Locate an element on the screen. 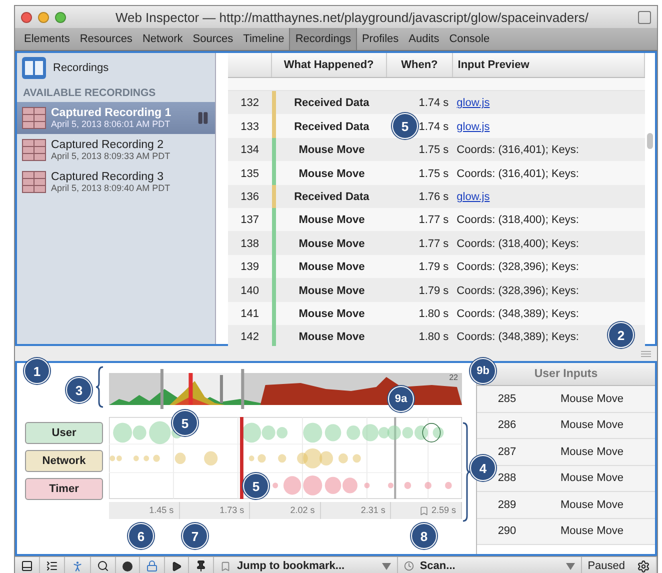 This screenshot has height=573, width=662. table-row: 135 Mouse Move 1.75 s Coords: (316,401); Keys: is located at coordinates (436, 173).